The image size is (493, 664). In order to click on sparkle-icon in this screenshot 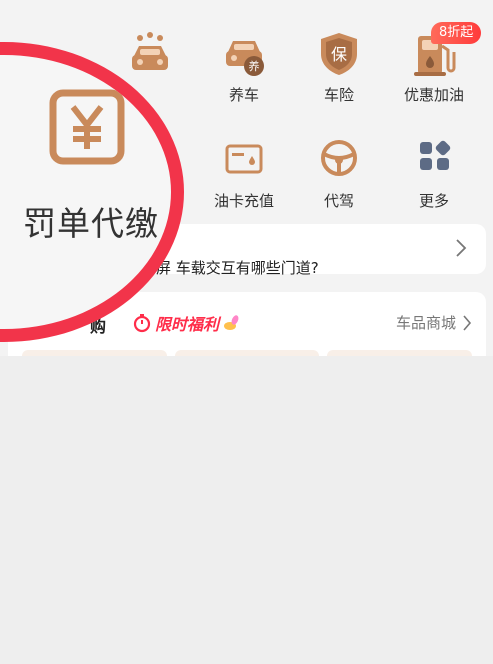, I will do `click(231, 322)`.